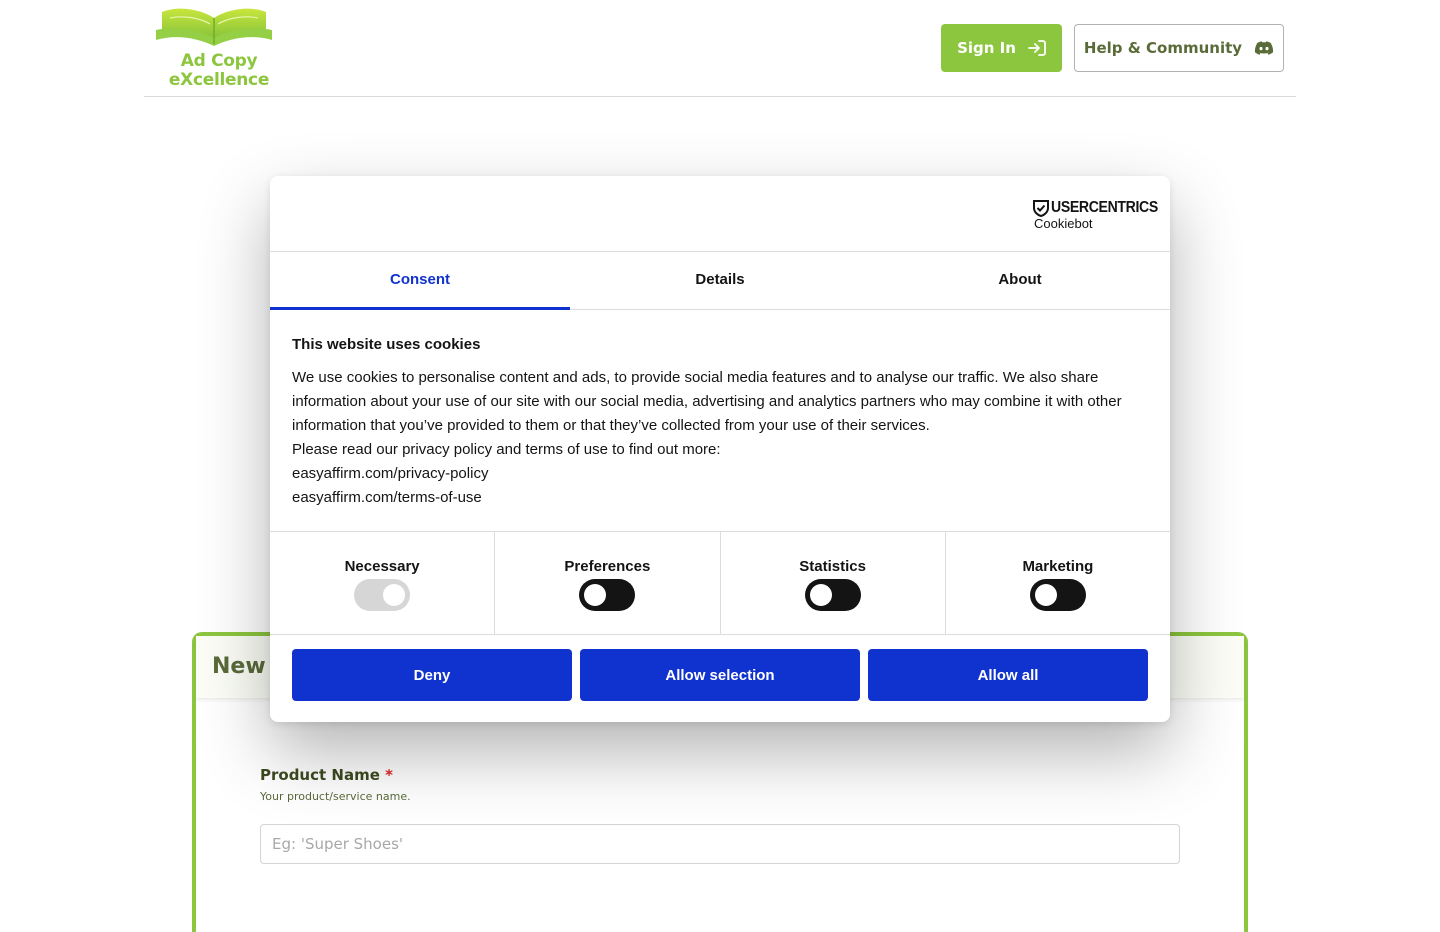 The height and width of the screenshot is (932, 1440). I want to click on tab-consent: Consent, so click(420, 281).